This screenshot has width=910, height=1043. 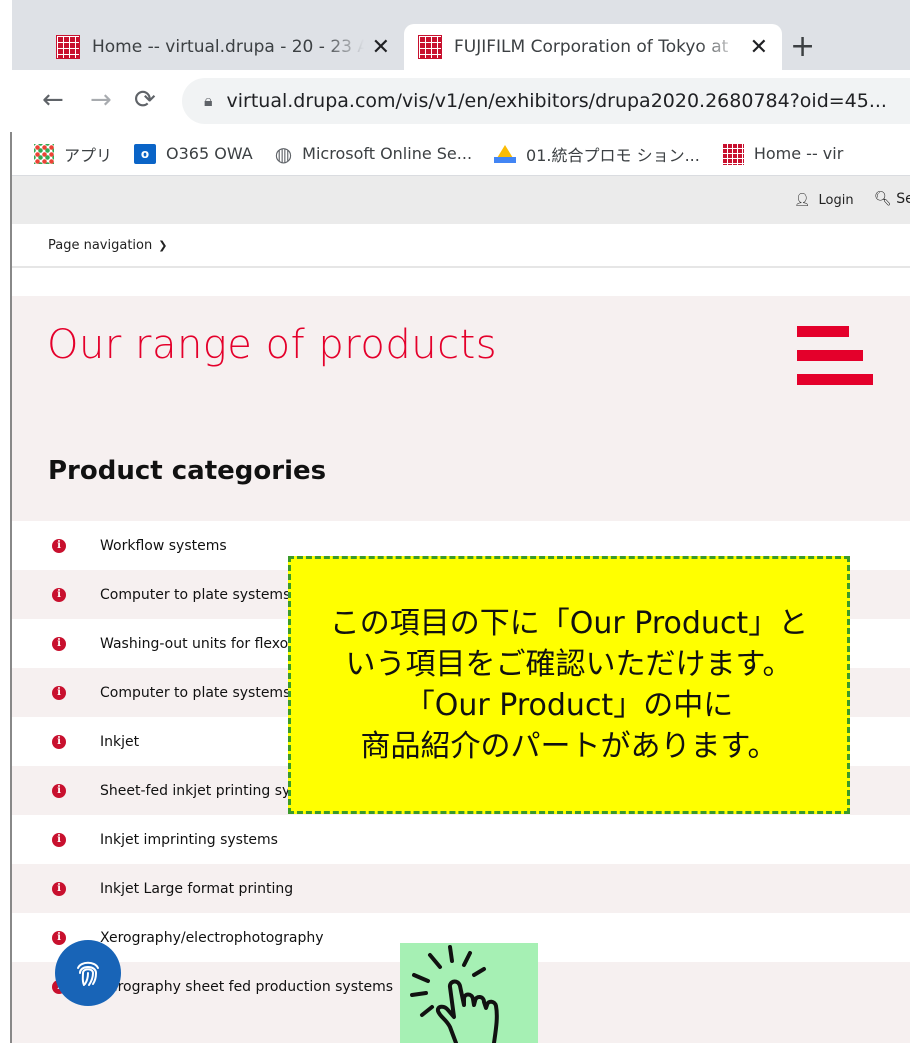 I want to click on callout-line: 商品紹介のパートがあります。, so click(x=569, y=746).